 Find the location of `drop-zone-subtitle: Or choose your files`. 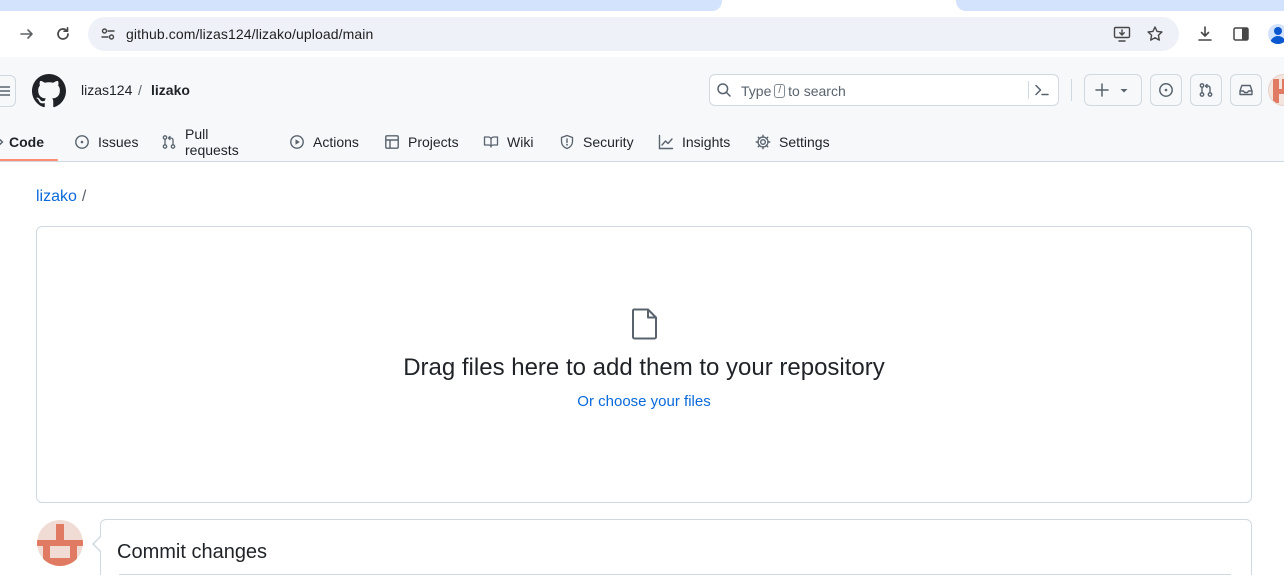

drop-zone-subtitle: Or choose your files is located at coordinates (644, 401).